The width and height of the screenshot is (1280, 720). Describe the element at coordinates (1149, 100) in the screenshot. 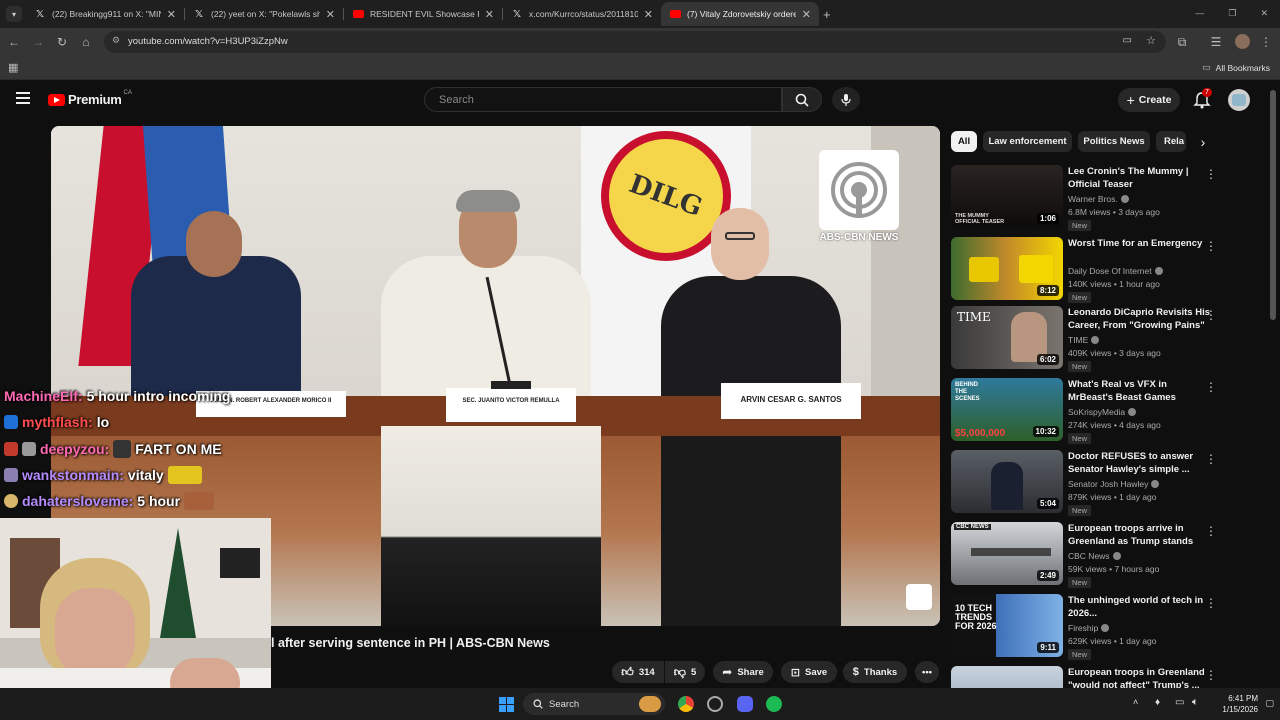

I see `create-button: + Create` at that location.